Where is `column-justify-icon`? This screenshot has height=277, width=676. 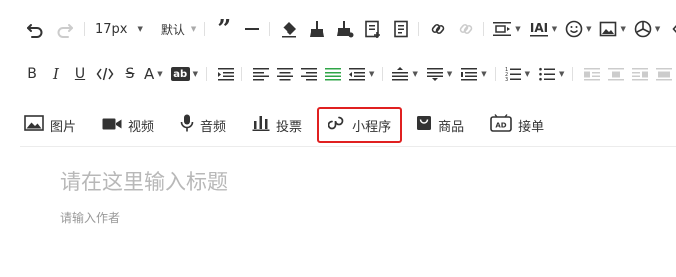 column-justify-icon is located at coordinates (664, 74).